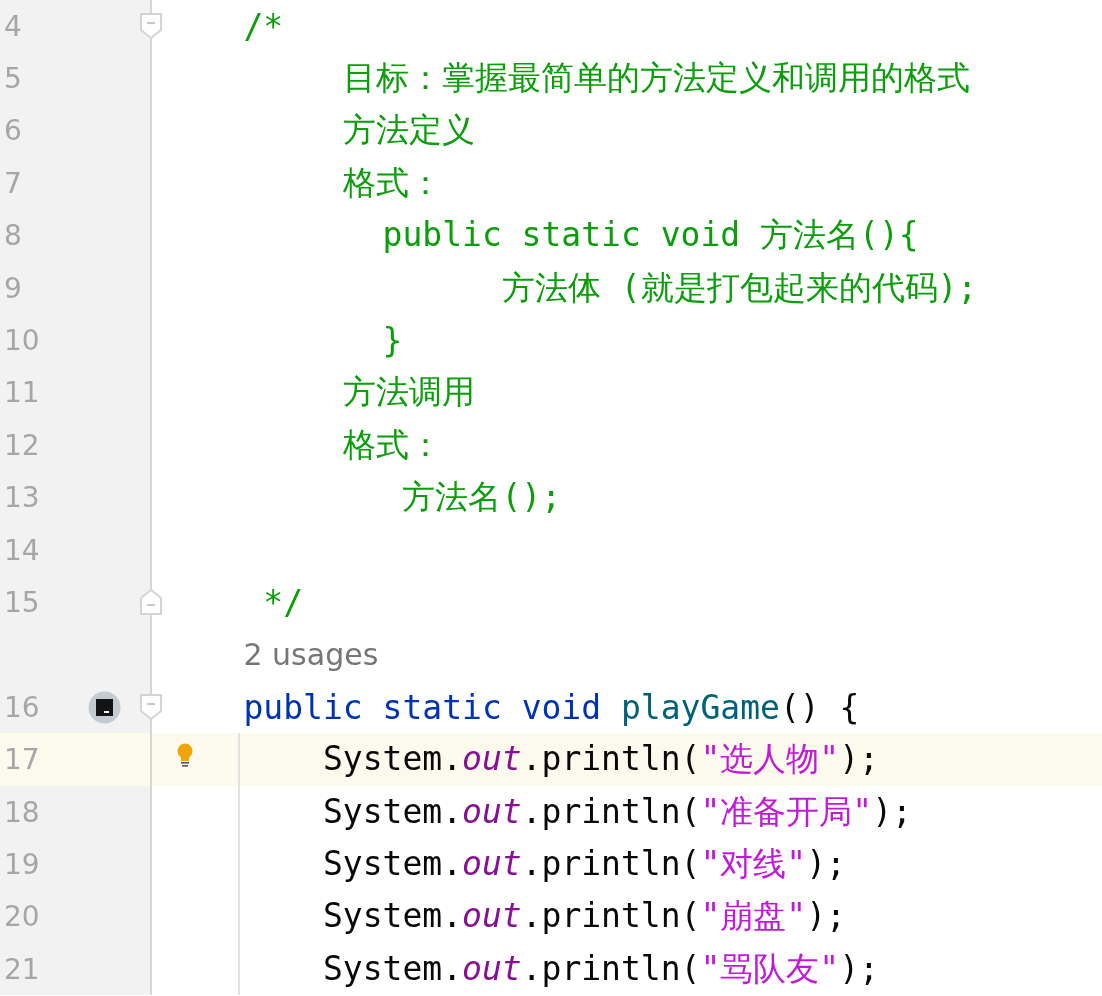 Image resolution: width=1102 pixels, height=996 pixels. What do you see at coordinates (408, 130) in the screenshot?
I see `code-line: 方法定义` at bounding box center [408, 130].